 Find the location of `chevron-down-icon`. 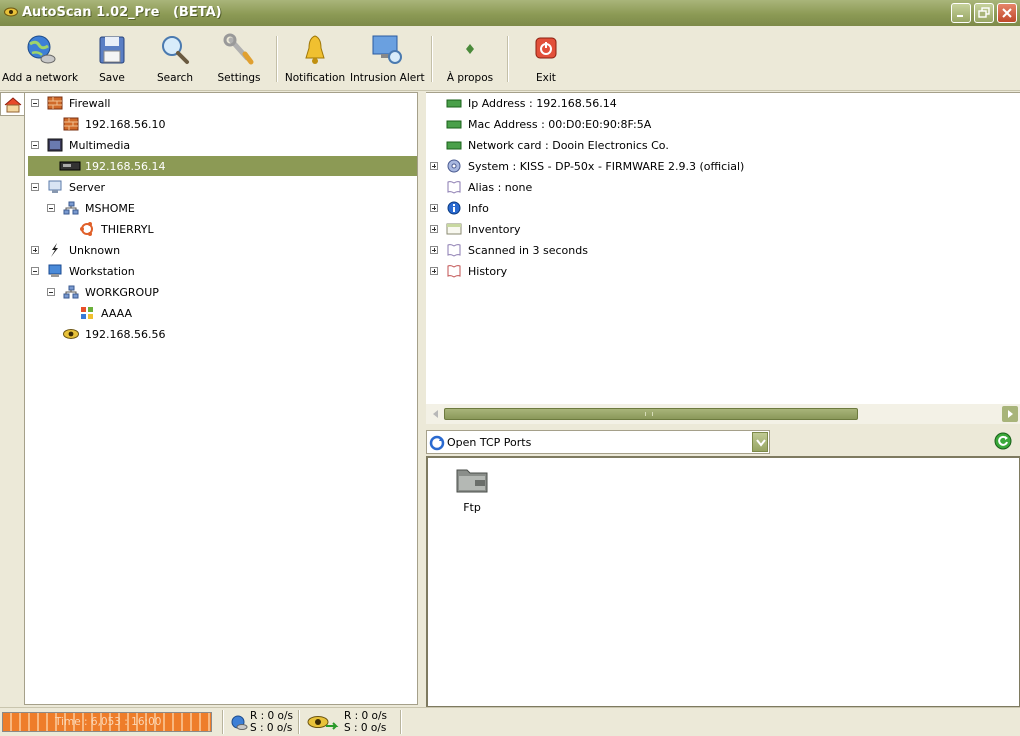

chevron-down-icon is located at coordinates (761, 443).